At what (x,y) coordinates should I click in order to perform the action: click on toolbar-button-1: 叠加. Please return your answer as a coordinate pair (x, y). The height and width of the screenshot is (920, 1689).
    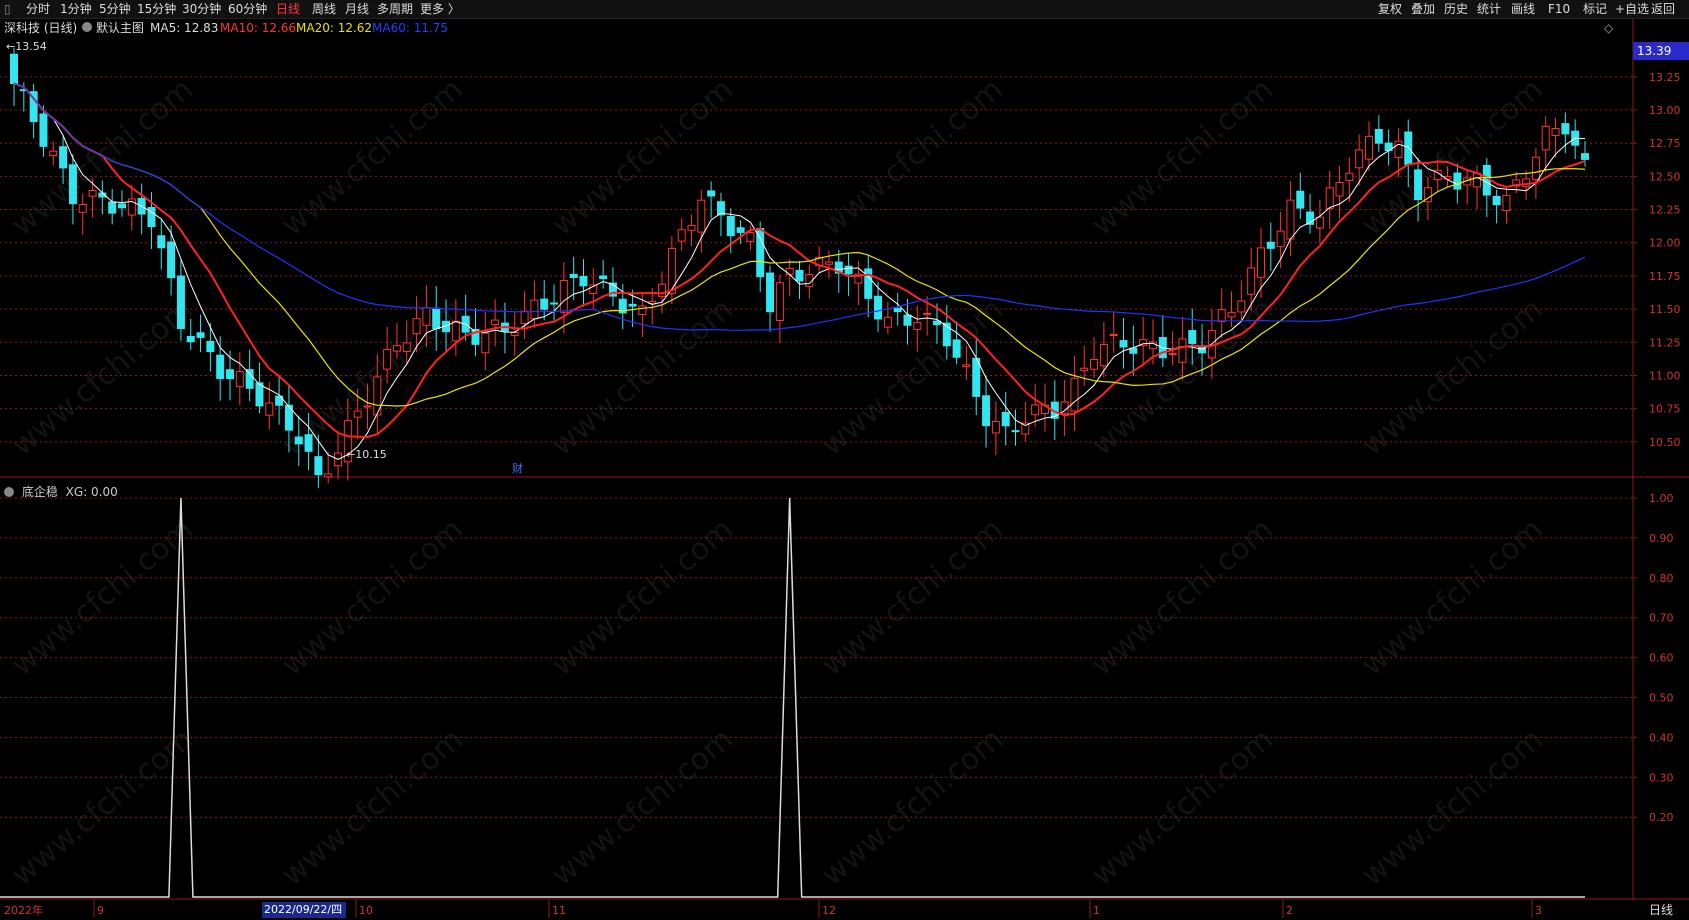
    Looking at the image, I should click on (1423, 9).